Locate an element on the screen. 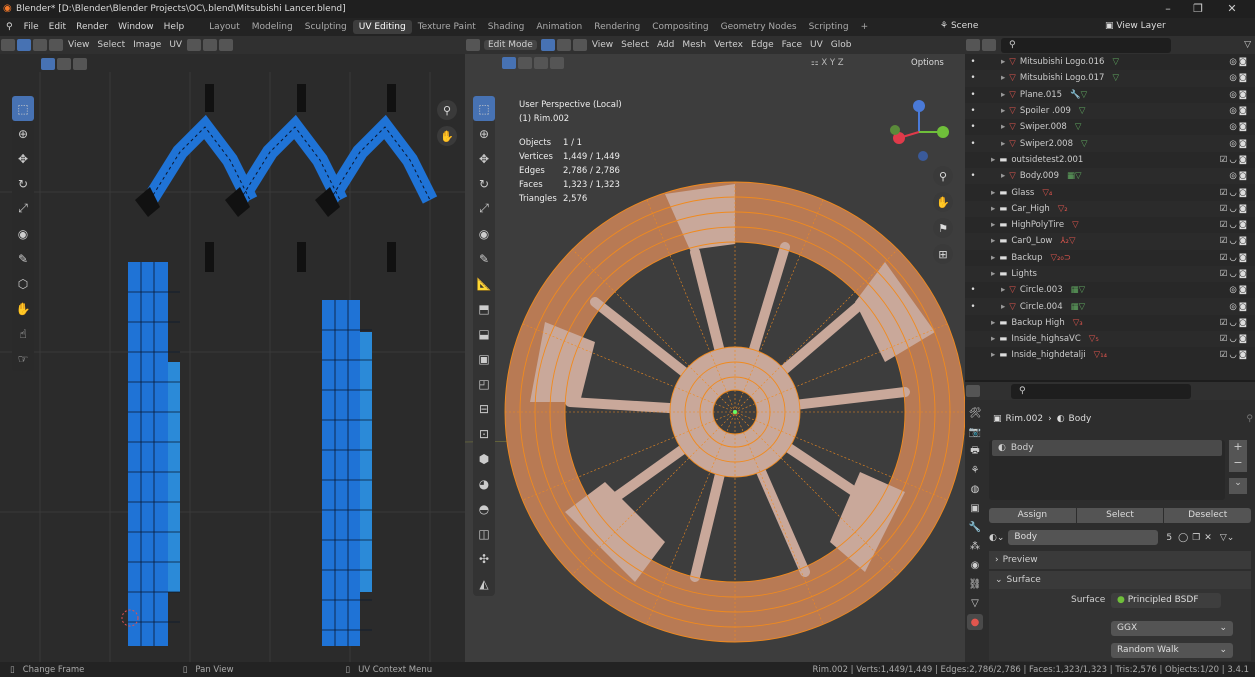  vp-extrude-tool-icon: ⬓ is located at coordinates (484, 333).